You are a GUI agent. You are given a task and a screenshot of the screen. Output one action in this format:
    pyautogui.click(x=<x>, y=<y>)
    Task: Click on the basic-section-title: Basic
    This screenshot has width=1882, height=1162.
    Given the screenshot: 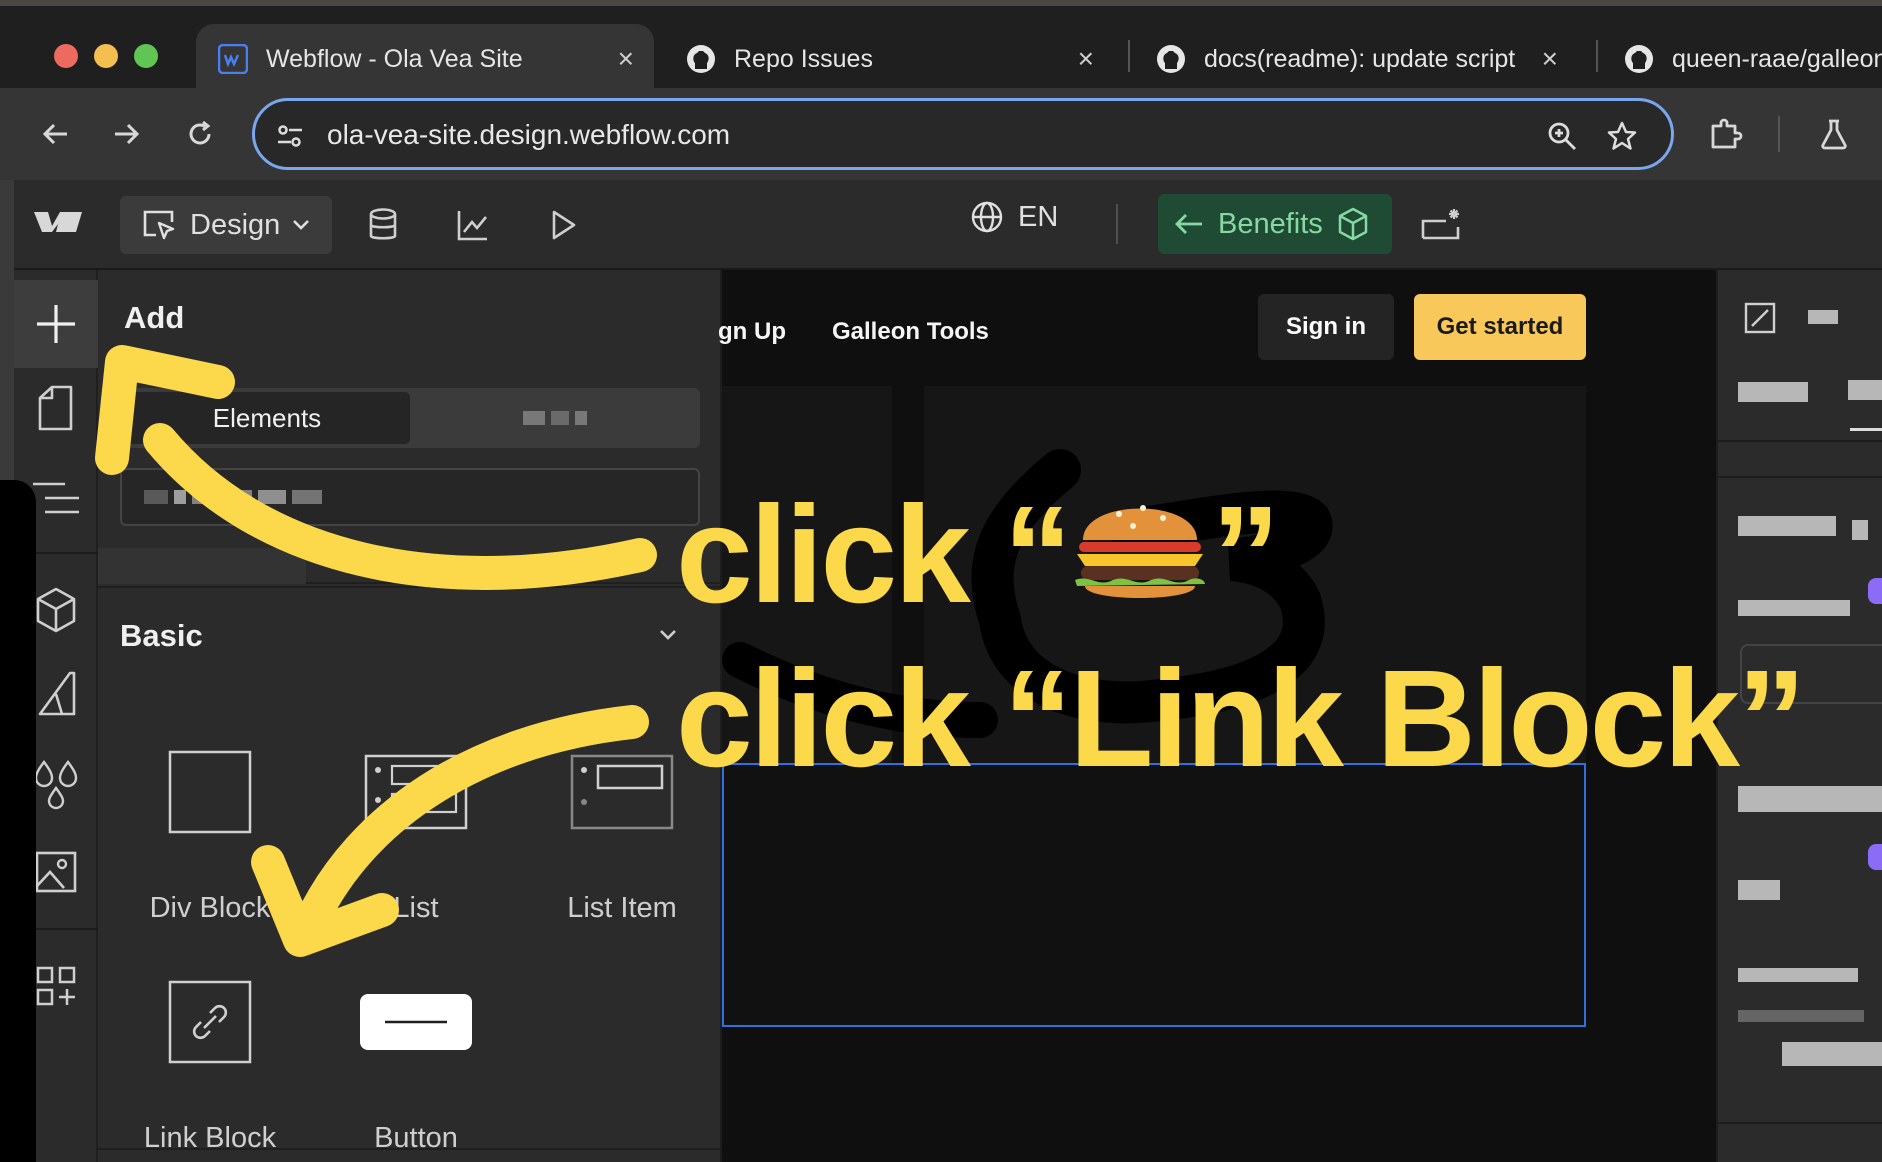 What is the action you would take?
    pyautogui.click(x=161, y=635)
    